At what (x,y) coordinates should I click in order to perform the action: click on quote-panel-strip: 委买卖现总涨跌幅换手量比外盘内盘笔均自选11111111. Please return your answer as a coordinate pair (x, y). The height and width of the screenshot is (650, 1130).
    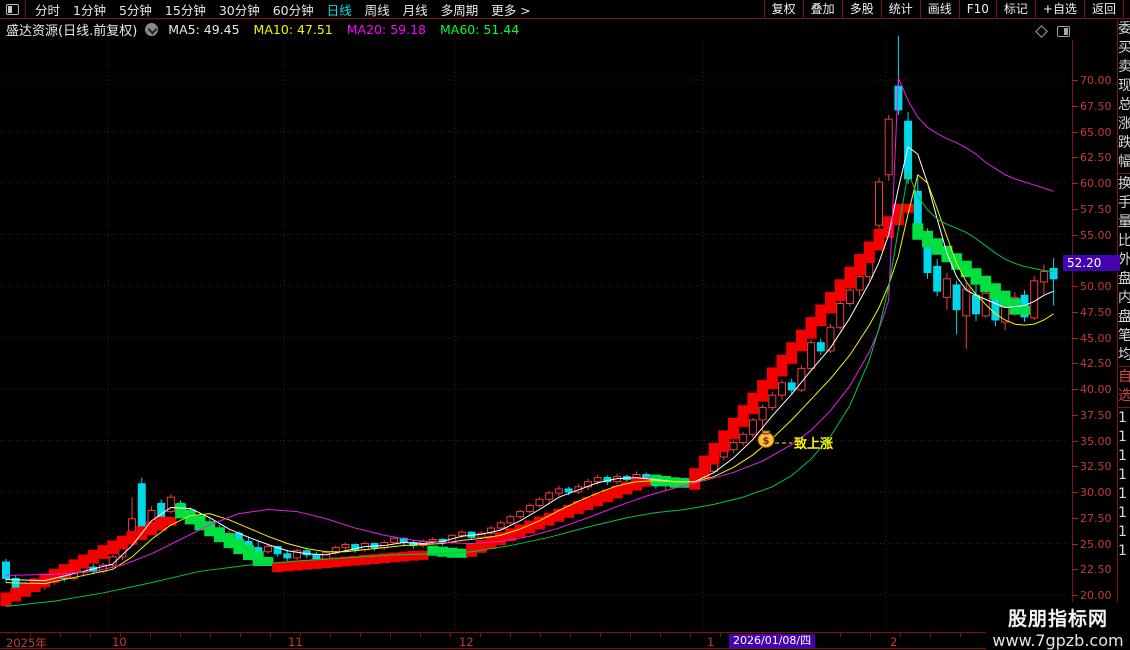
    Looking at the image, I should click on (1123, 326).